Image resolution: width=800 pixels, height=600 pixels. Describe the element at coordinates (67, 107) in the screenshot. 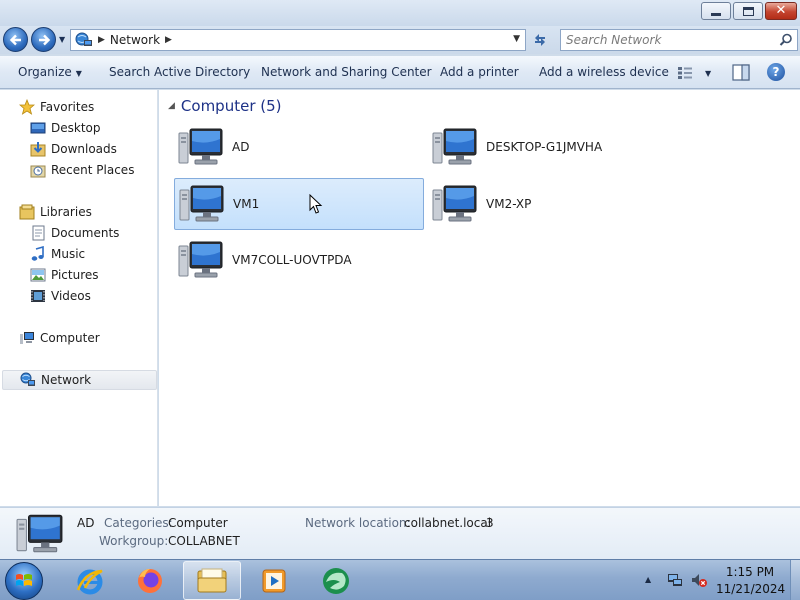

I see `sidebar-item-label: Favorites` at that location.